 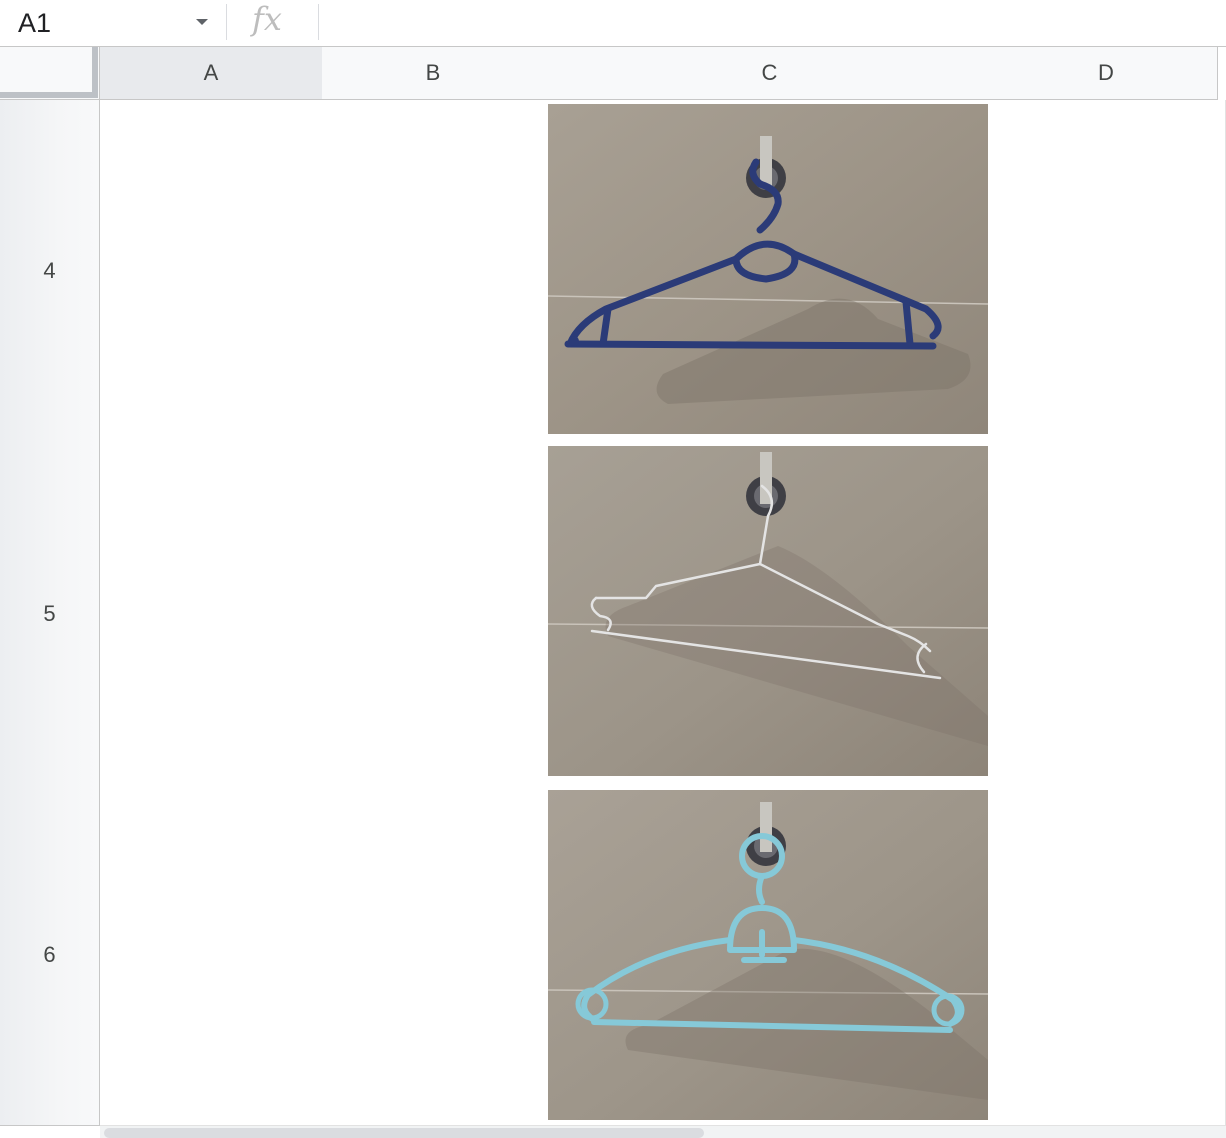 I want to click on name-box-value: A1, so click(x=35, y=23).